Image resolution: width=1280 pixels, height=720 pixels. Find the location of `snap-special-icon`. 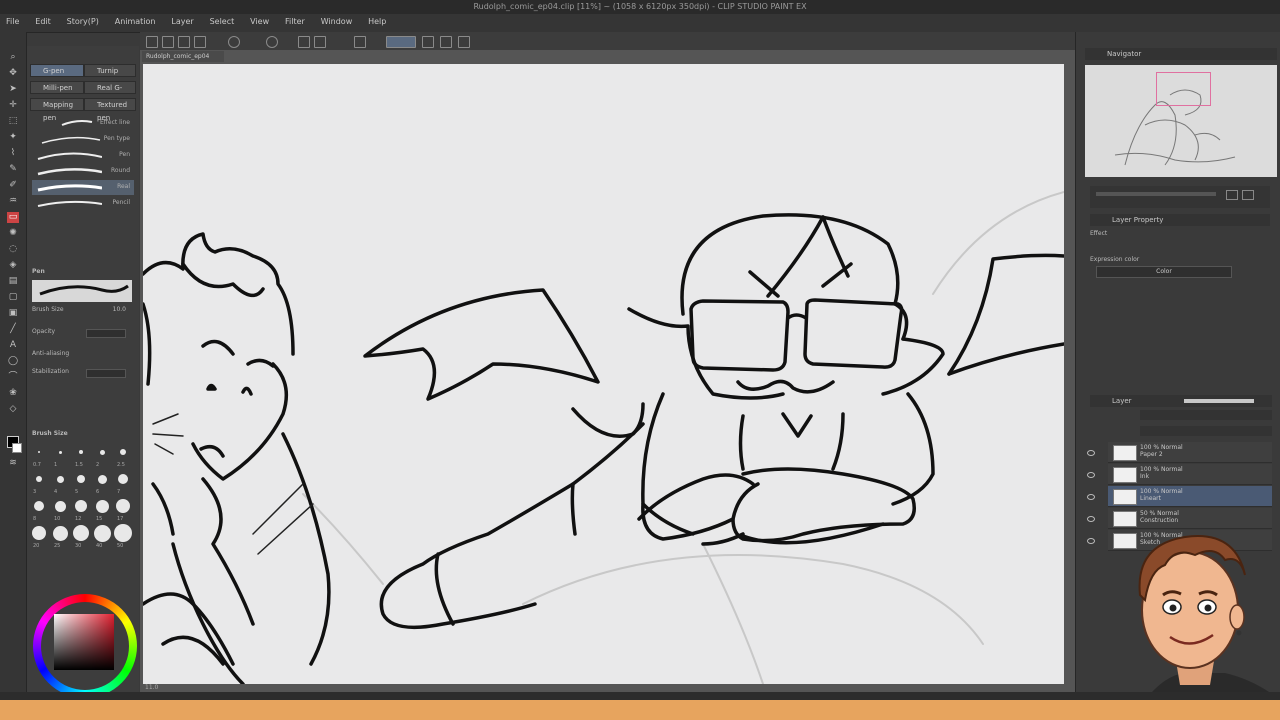

snap-special-icon is located at coordinates (464, 42).